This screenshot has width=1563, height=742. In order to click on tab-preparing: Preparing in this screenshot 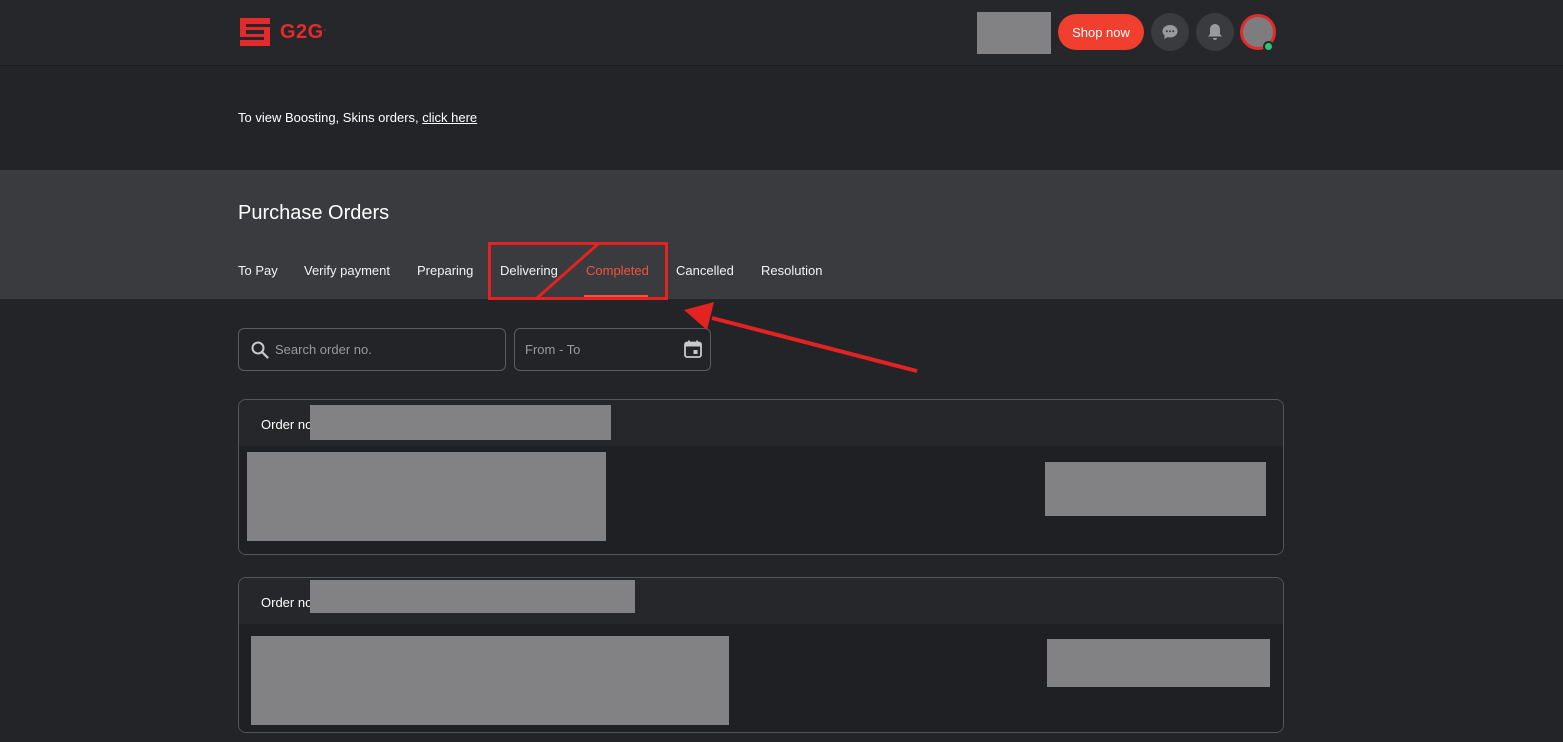, I will do `click(445, 270)`.